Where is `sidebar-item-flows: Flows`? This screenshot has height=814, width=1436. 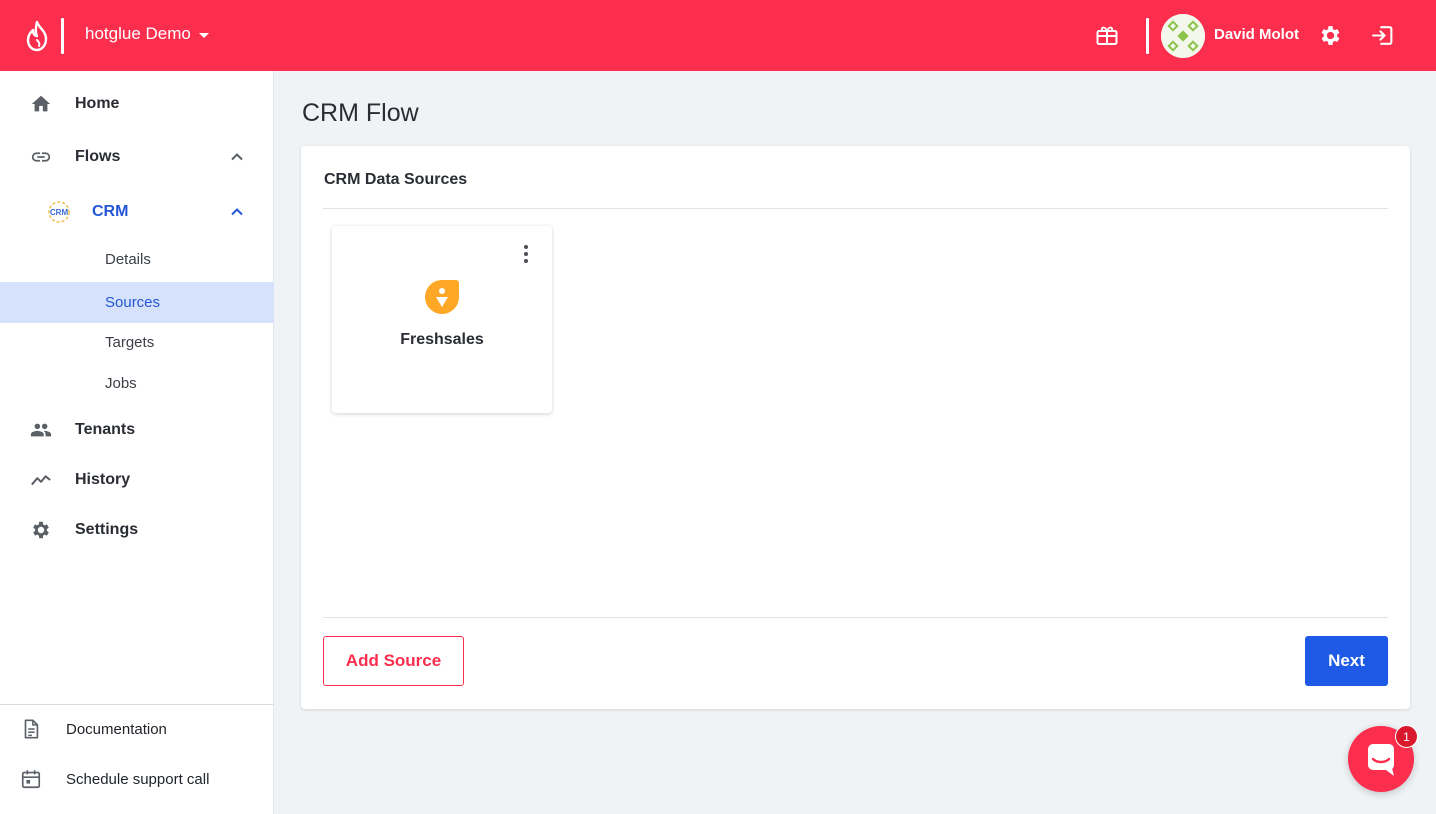
sidebar-item-flows: Flows is located at coordinates (137, 157).